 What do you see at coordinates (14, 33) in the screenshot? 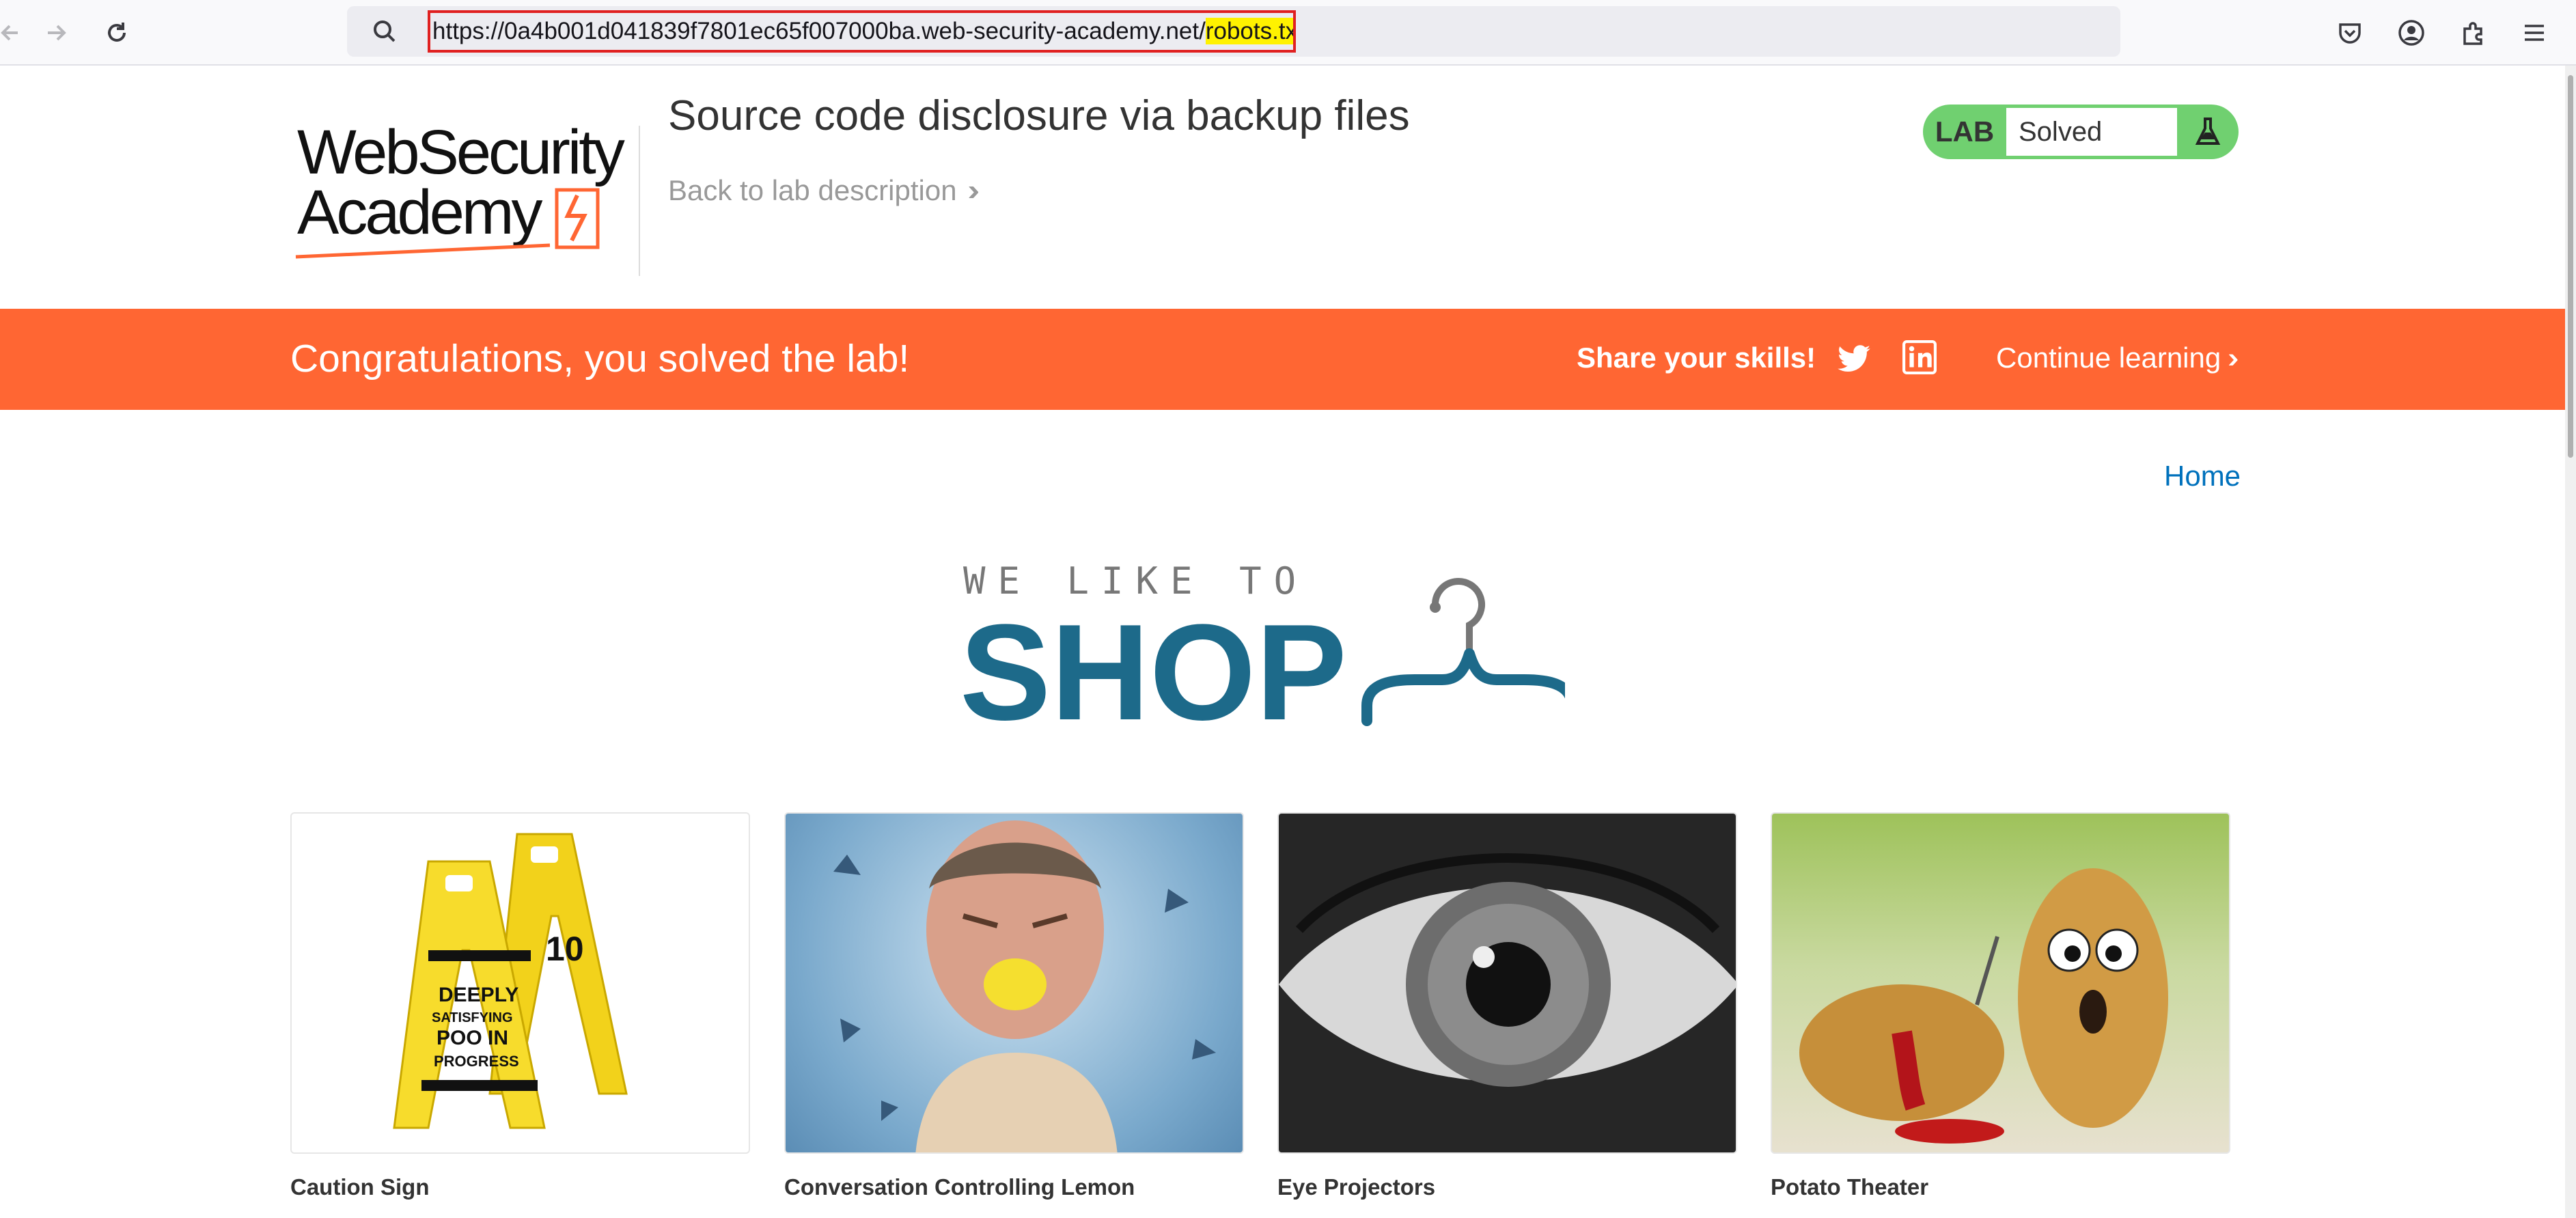
I see `back-arrow-icon` at bounding box center [14, 33].